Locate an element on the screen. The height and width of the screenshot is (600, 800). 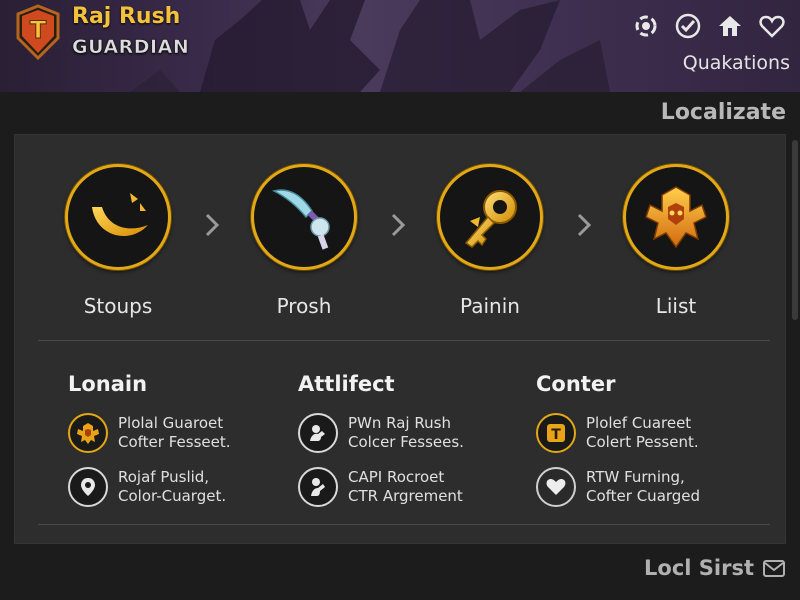
step-label: Prosh is located at coordinates (304, 306).